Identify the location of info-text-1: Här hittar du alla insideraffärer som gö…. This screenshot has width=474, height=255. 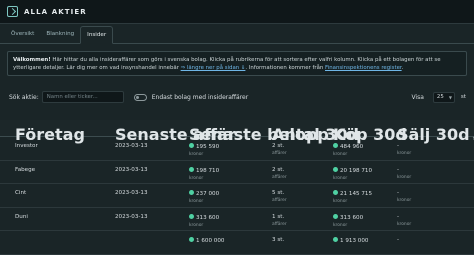
(245, 60).